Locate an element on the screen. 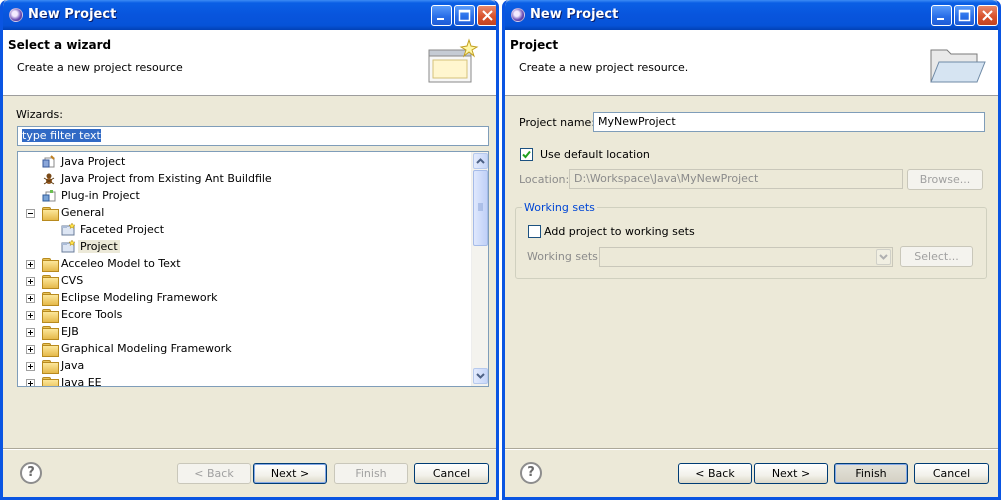 The width and height of the screenshot is (1001, 500). tree-item-label: Eclipse Modeling Framework is located at coordinates (139, 297).